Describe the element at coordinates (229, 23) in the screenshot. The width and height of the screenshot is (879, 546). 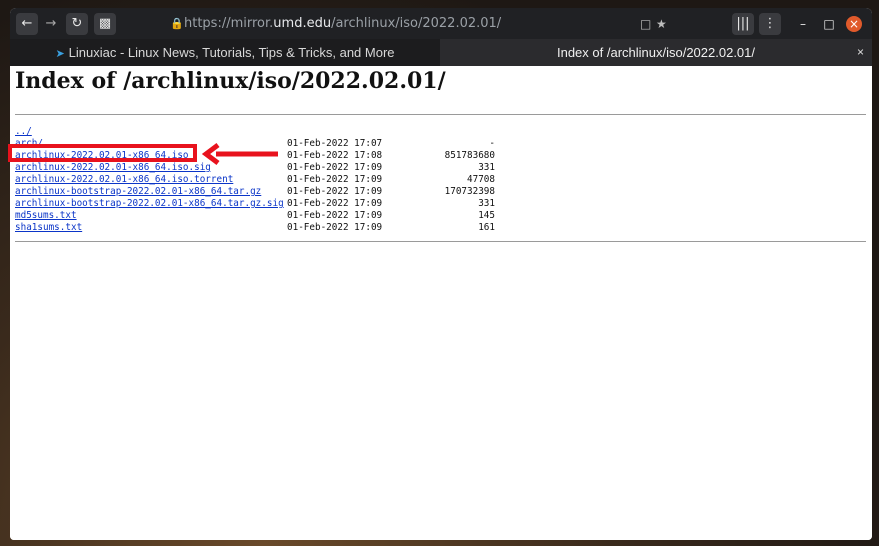
I see `url-prefix: https://mirror.` at that location.